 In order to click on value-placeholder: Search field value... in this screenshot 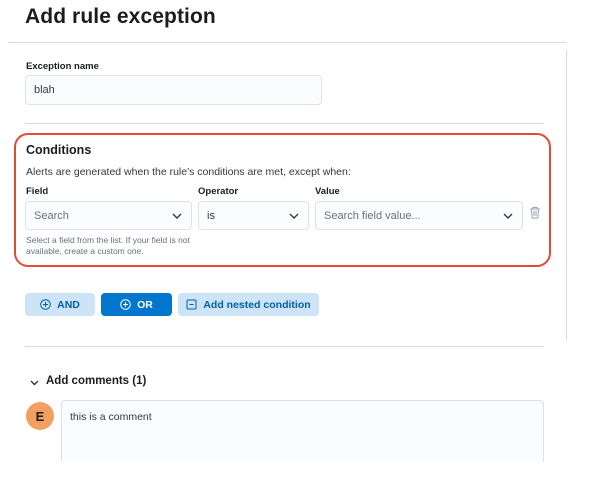, I will do `click(372, 215)`.